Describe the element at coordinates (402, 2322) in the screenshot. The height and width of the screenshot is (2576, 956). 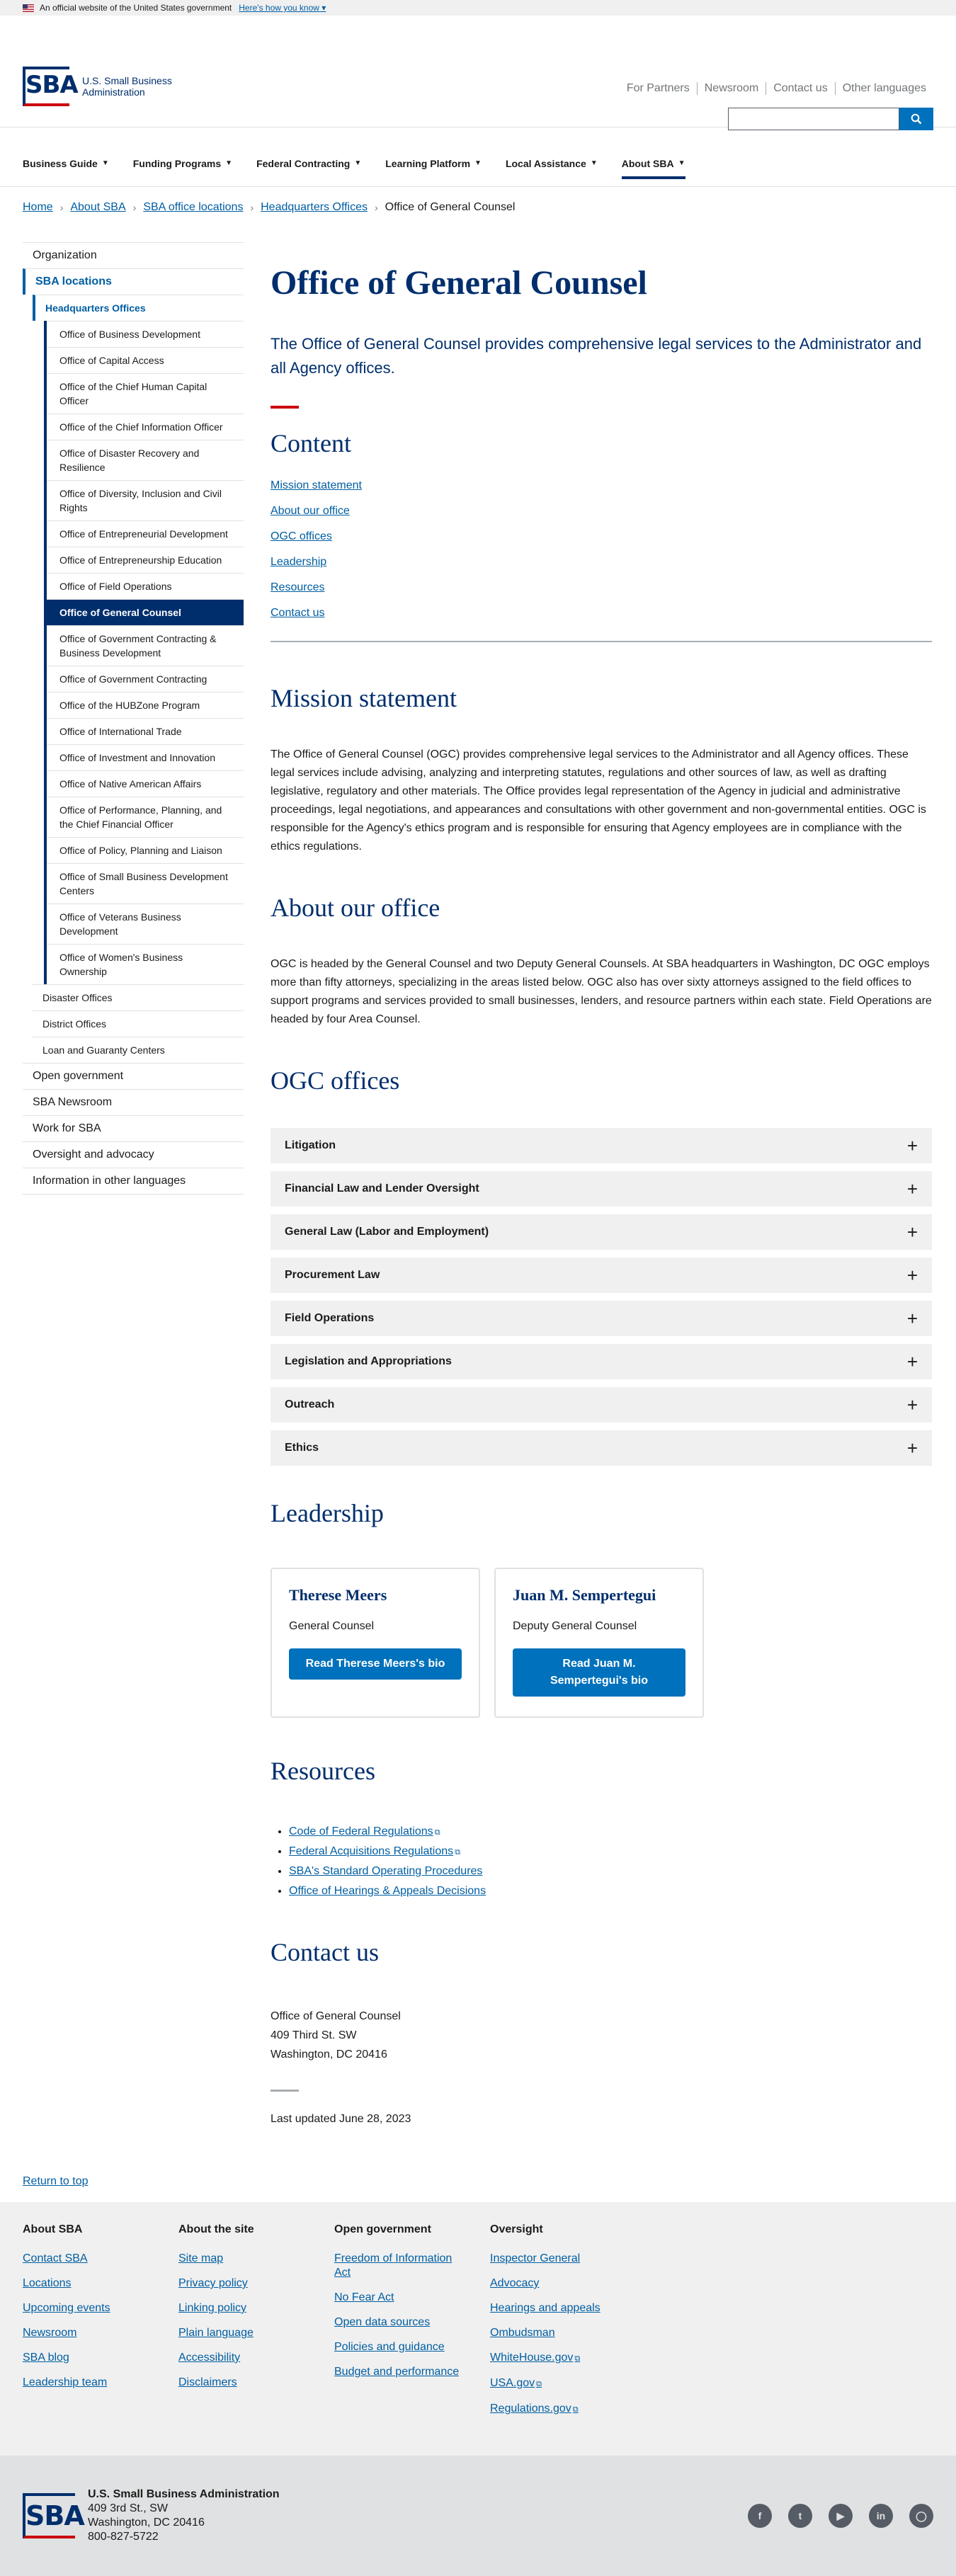
I see `footer-link: Open data sources` at that location.